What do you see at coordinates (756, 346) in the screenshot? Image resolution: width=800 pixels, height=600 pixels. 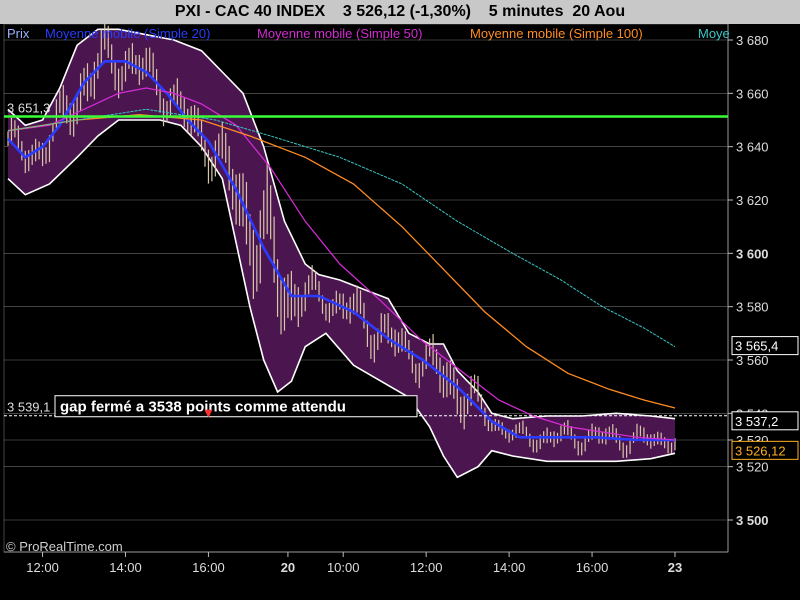 I see `price-tag-label: 3 565,4` at bounding box center [756, 346].